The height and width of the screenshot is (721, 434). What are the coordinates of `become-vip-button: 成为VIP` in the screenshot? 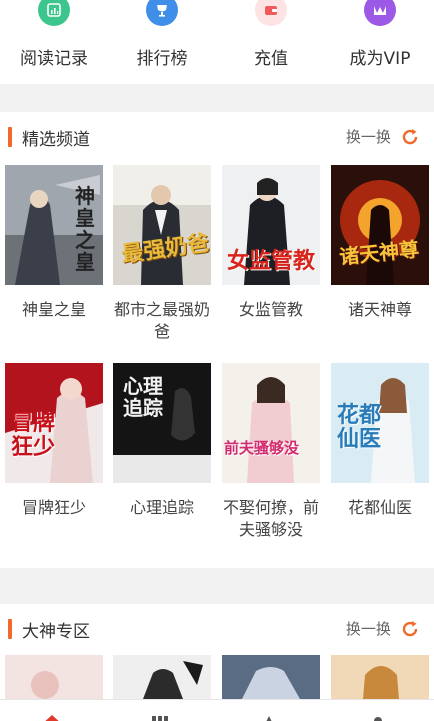 It's located at (380, 42).